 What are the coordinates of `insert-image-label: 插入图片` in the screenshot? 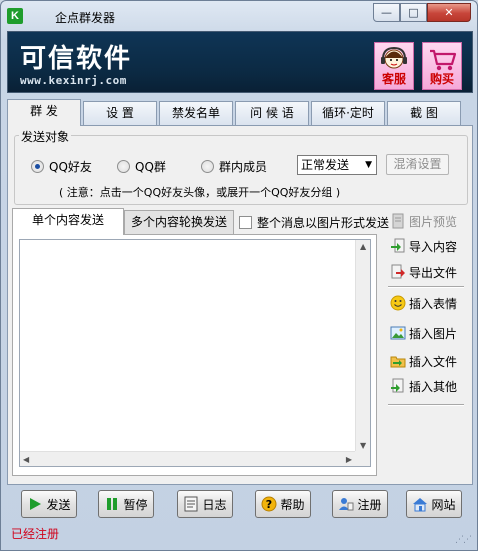 It's located at (433, 333).